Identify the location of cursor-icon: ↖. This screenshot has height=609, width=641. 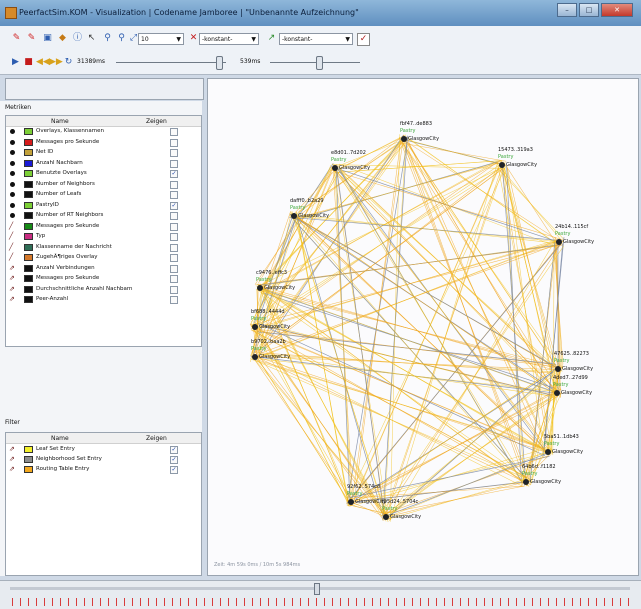
(91, 38).